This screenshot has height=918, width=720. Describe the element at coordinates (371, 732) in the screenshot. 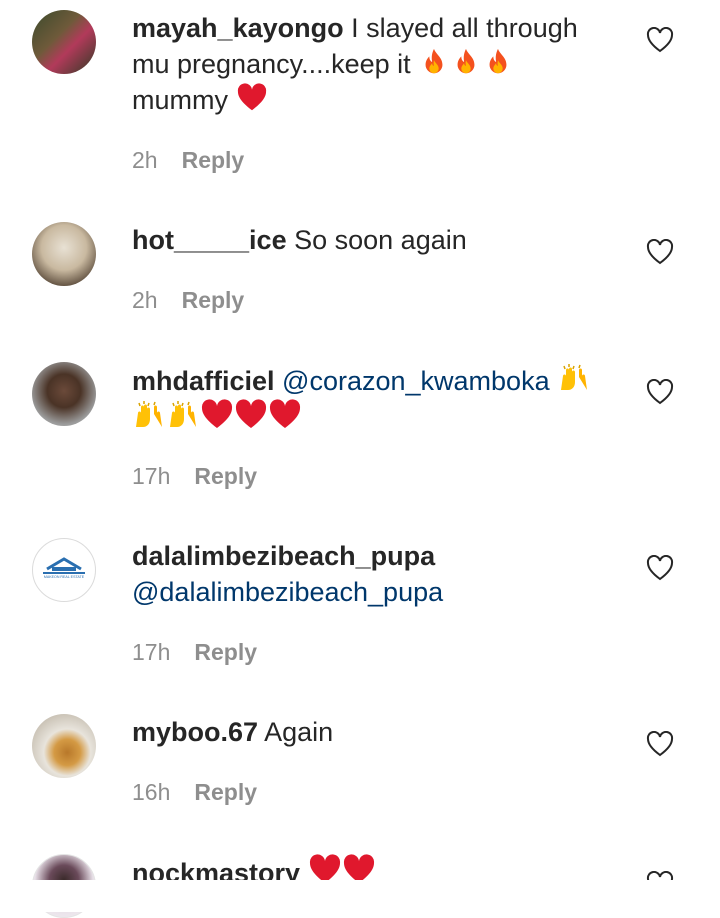

I see `comment-body: myboo.67 Again` at that location.